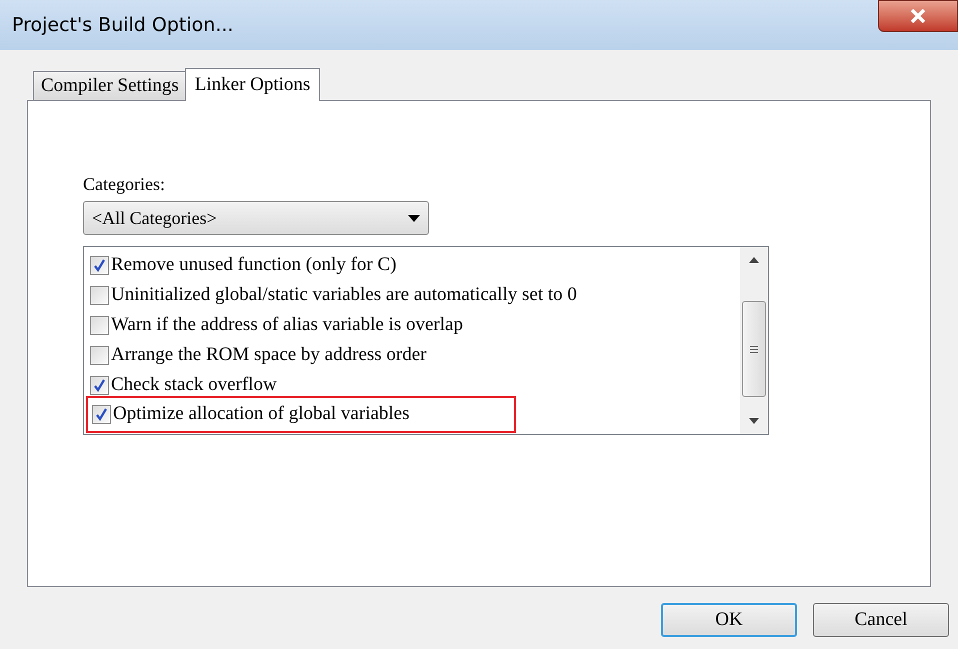 This screenshot has width=958, height=649. I want to click on option-label: Warn if the address of alias variable is overlap, so click(287, 324).